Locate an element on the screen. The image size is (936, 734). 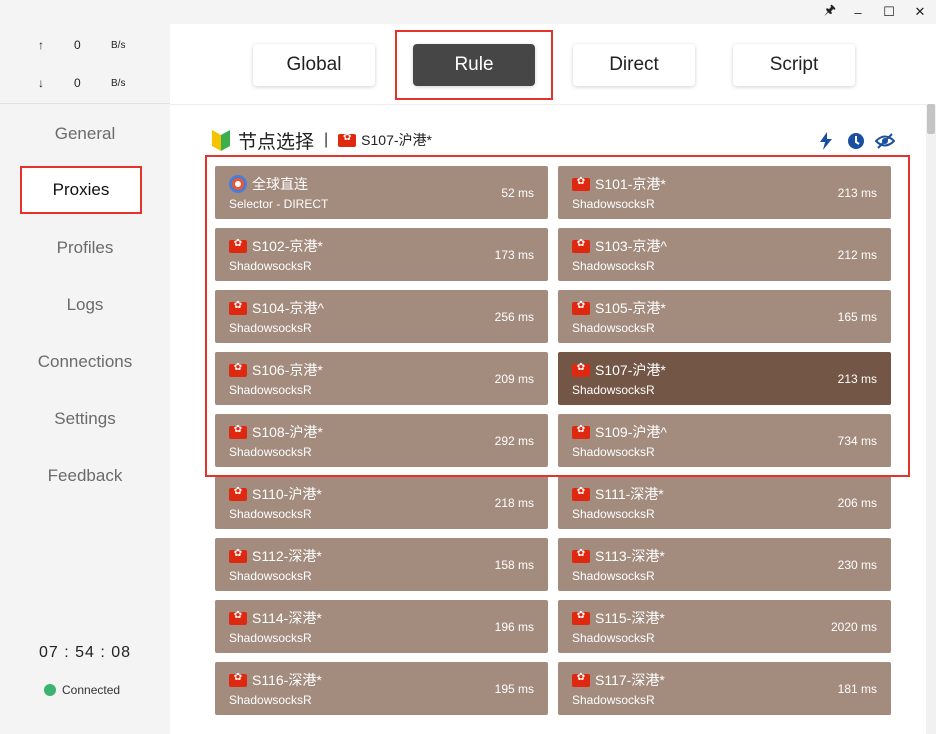
proxy-name-label: S113-深港* is located at coordinates (630, 556).